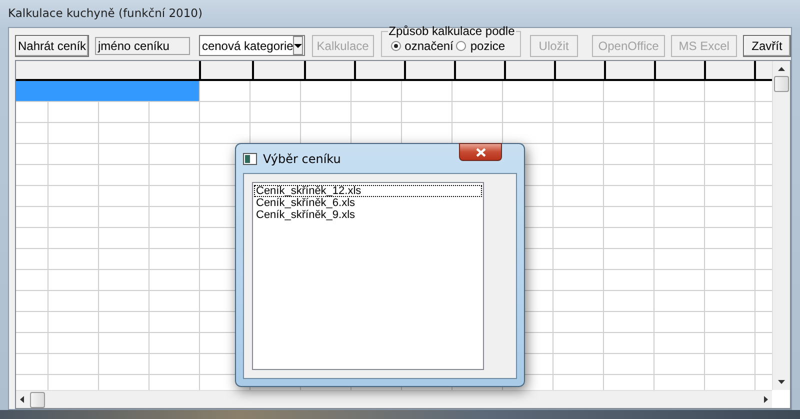 The height and width of the screenshot is (419, 800). Describe the element at coordinates (421, 46) in the screenshot. I see `radio-option: označení` at that location.